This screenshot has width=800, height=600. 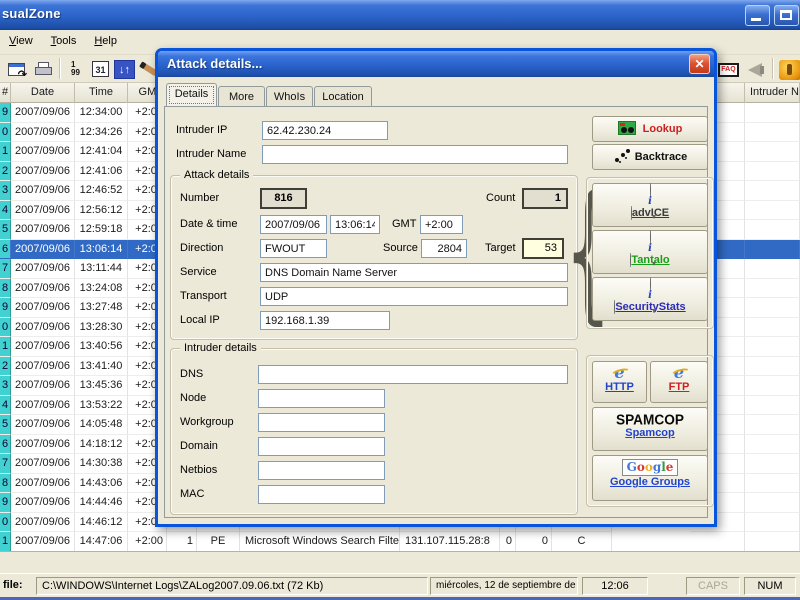 I want to click on tab-location: Location, so click(x=343, y=96).